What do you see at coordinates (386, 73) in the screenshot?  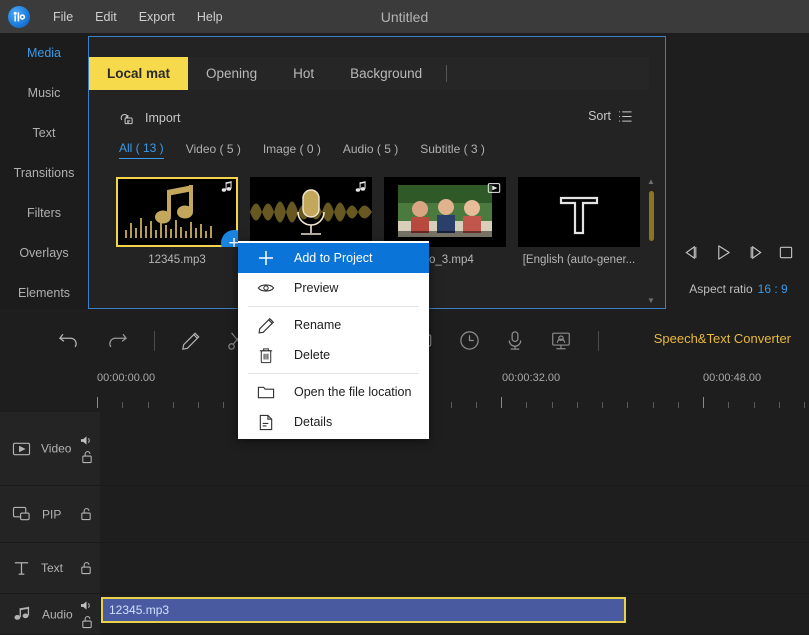 I see `tab-background: Background` at bounding box center [386, 73].